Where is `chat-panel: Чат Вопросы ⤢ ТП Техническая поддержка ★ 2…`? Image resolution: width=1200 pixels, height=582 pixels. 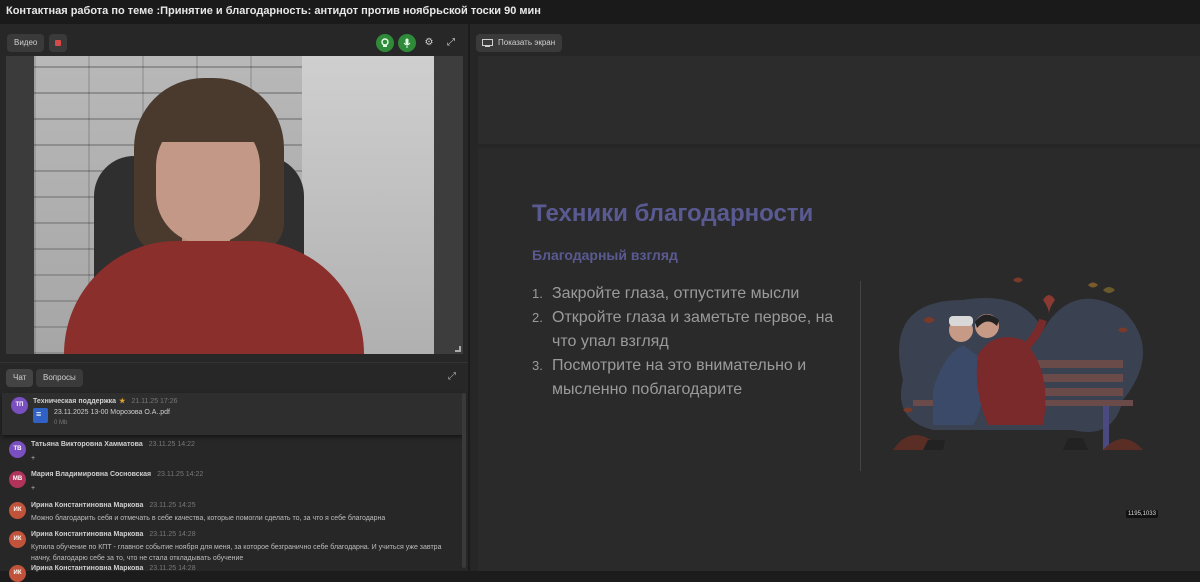
chat-panel: Чат Вопросы ⤢ ТП Техническая поддержка ★ 2… is located at coordinates (234, 472).